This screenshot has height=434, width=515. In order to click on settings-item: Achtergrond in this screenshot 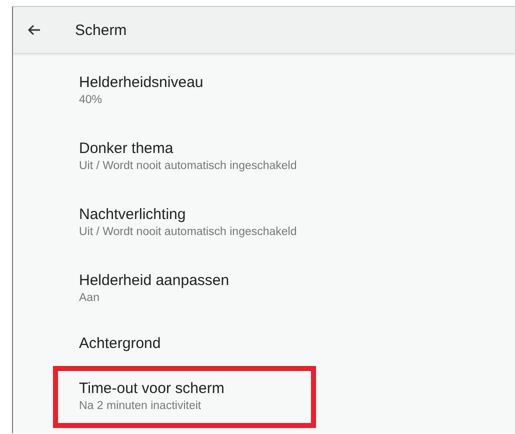, I will do `click(184, 343)`.